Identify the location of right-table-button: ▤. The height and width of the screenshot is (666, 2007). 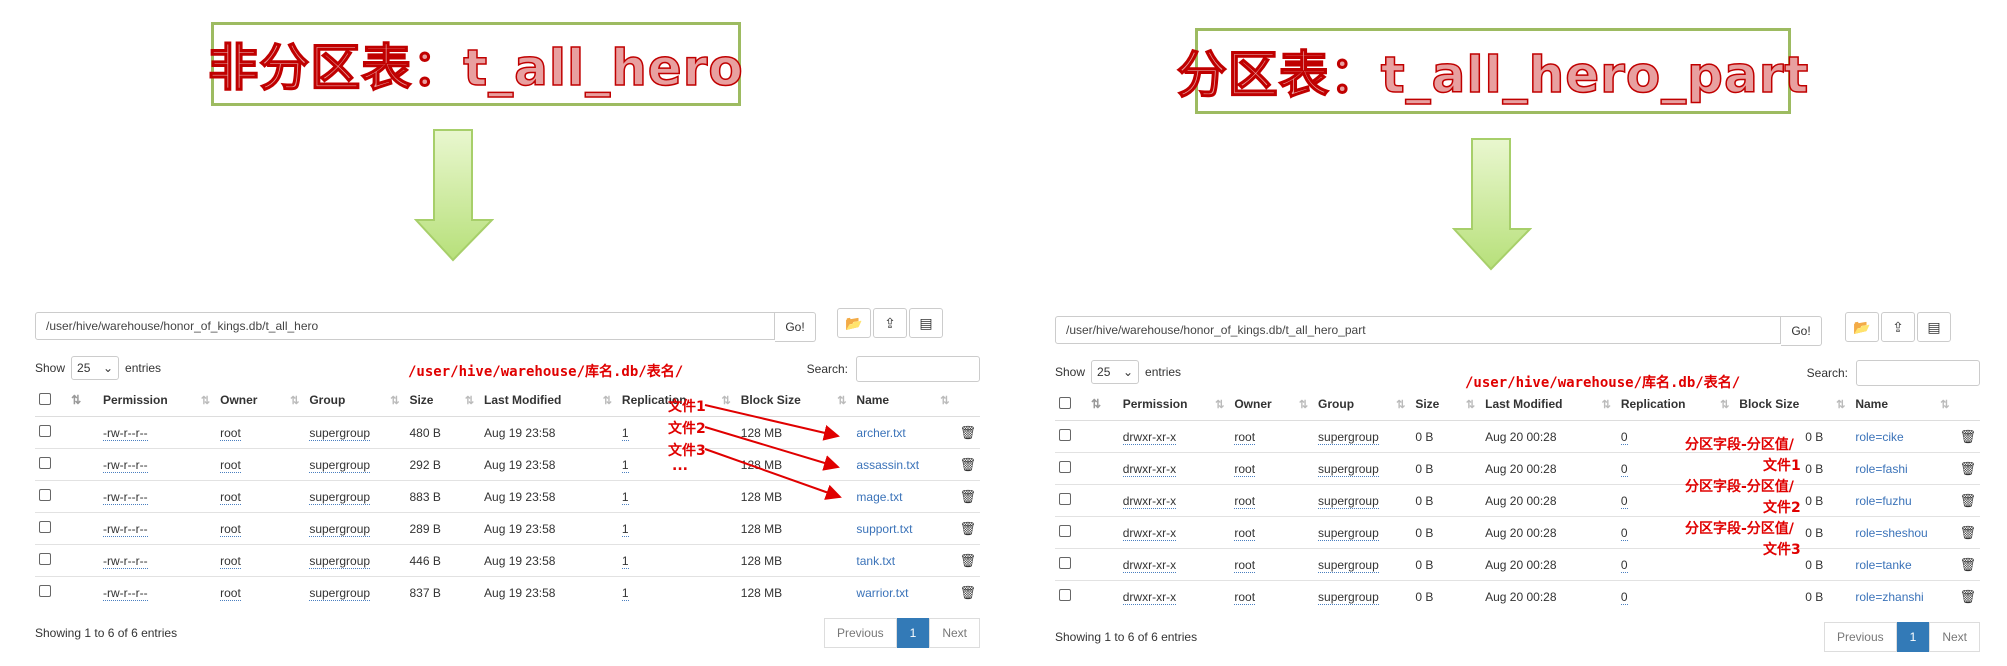
(1934, 327).